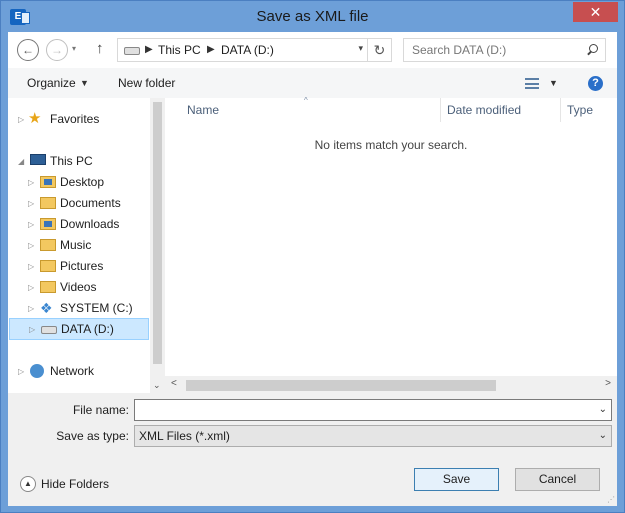  I want to click on nav-item-data-d: ▷ DATA (D:), so click(79, 329).